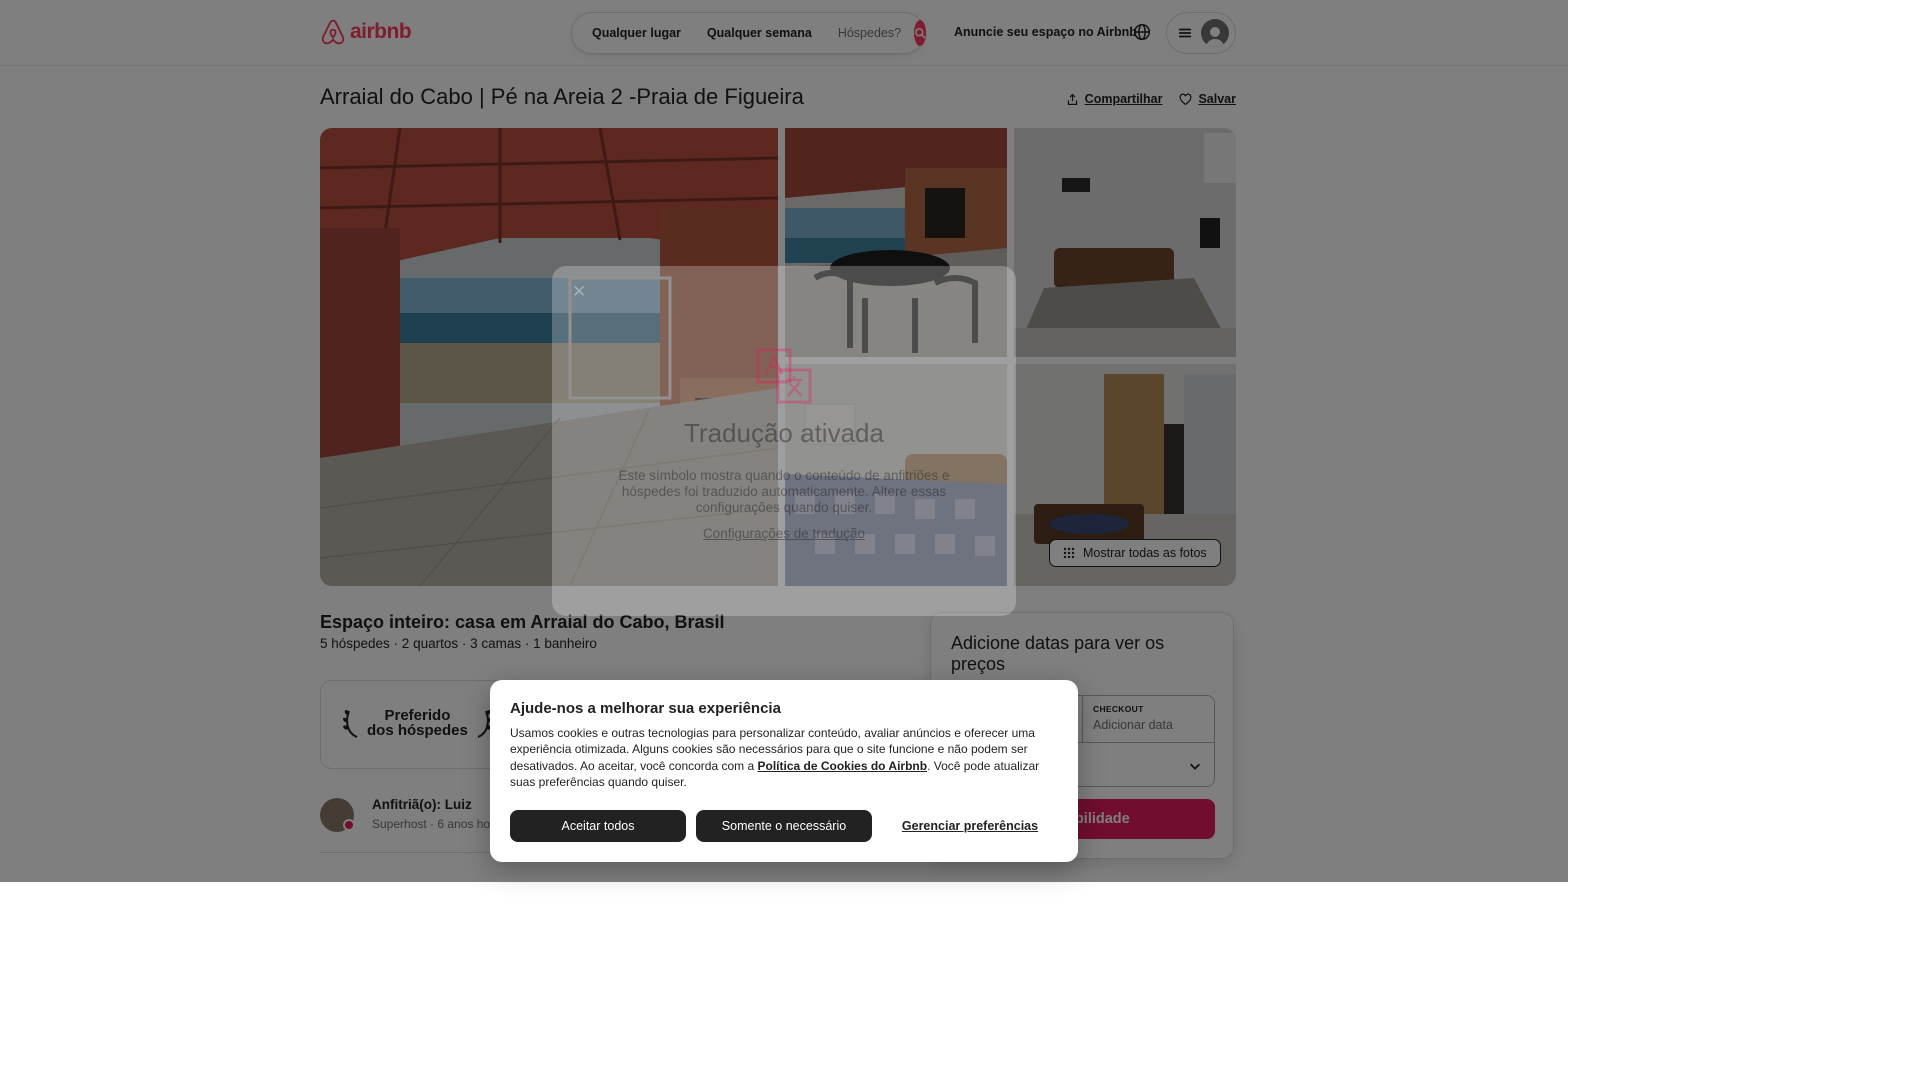 The image size is (1920, 1080). I want to click on cookie-policy-link: Política de Cookies do Airbnb, so click(842, 766).